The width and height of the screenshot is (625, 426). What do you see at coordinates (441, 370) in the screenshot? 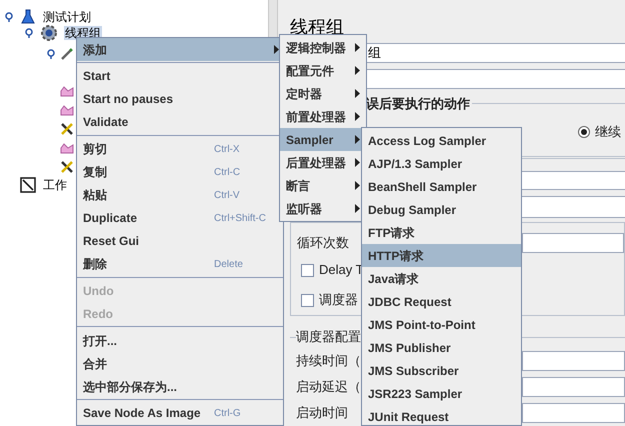
I see `menu-item: JMS Subscriber` at bounding box center [441, 370].